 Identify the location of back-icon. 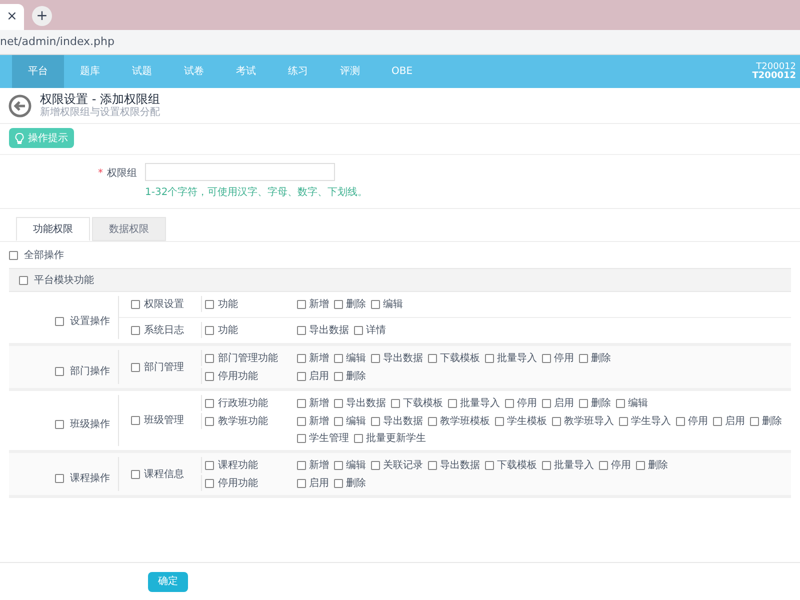
(20, 106).